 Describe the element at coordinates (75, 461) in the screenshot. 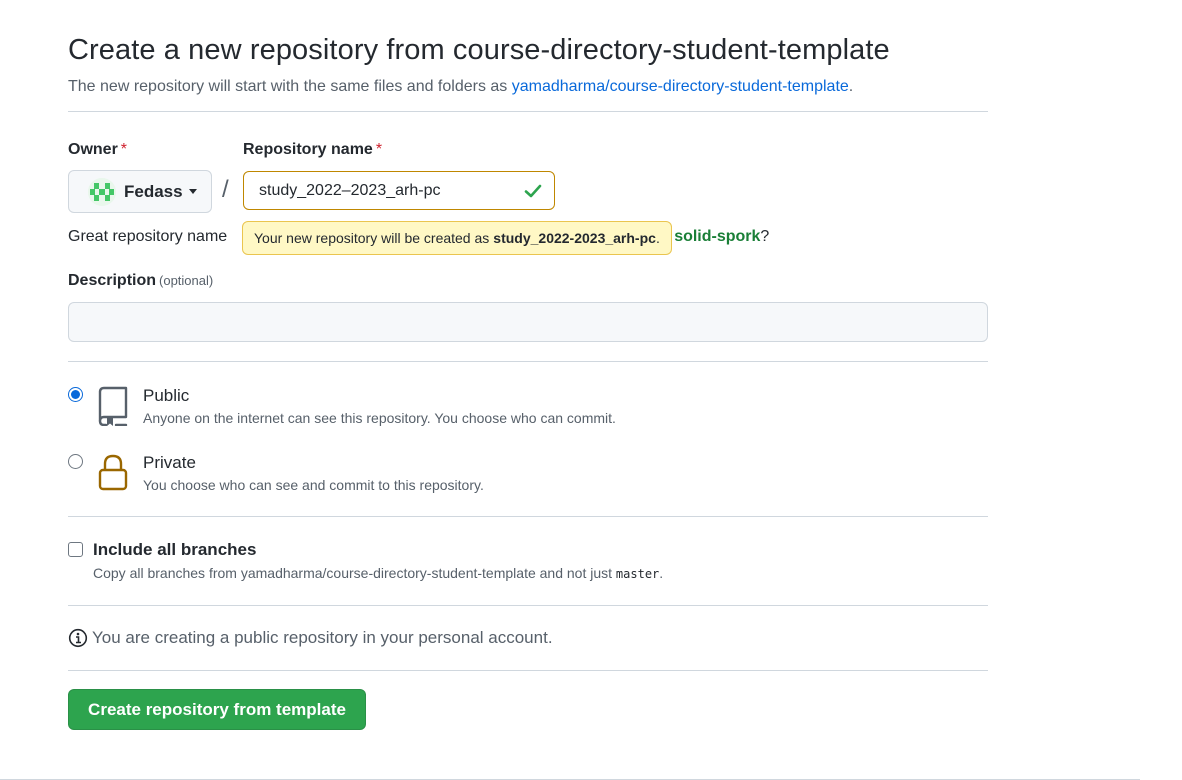

I see `private-radio` at that location.